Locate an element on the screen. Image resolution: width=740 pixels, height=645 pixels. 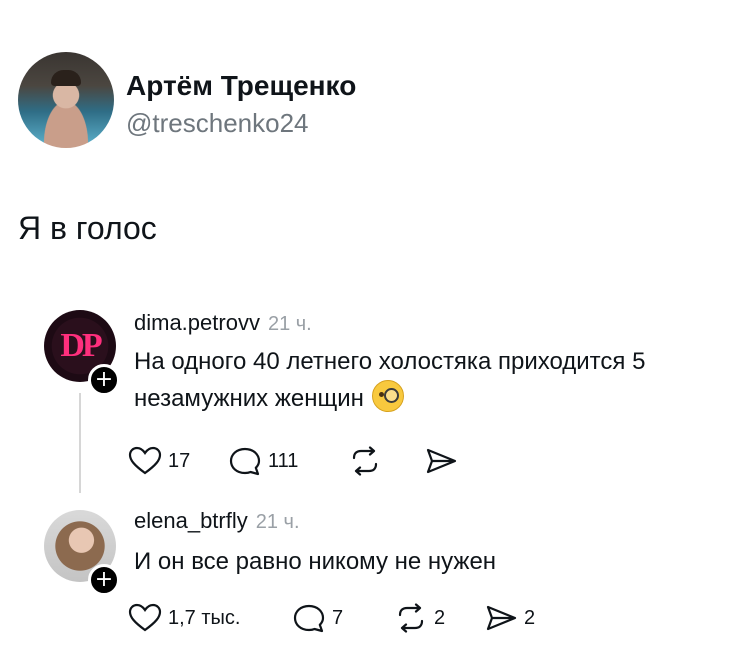
like-count: 17 is located at coordinates (179, 460).